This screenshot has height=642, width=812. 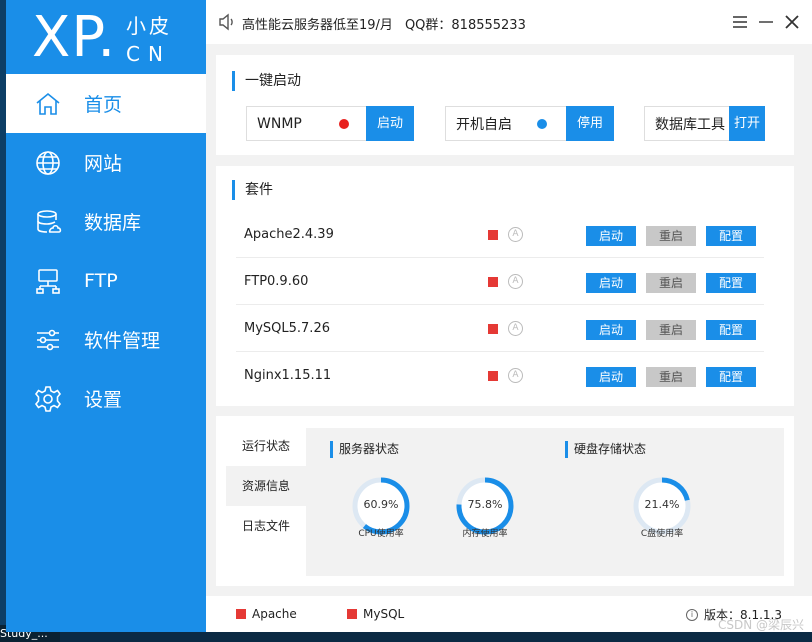 What do you see at coordinates (766, 22) in the screenshot?
I see `minimize-icon` at bounding box center [766, 22].